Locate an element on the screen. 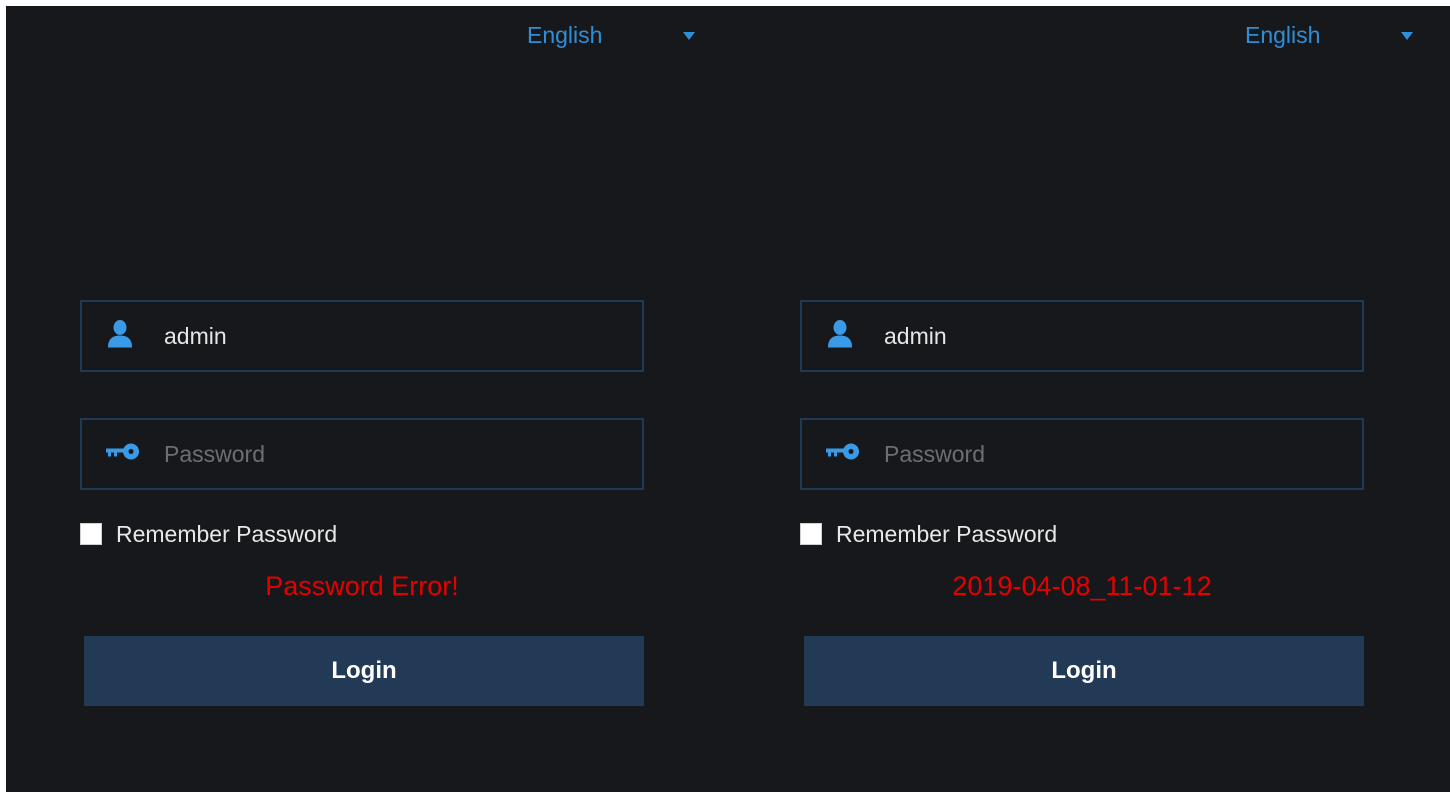  status-message: 2019-04-08_11-01-12 is located at coordinates (1082, 586).